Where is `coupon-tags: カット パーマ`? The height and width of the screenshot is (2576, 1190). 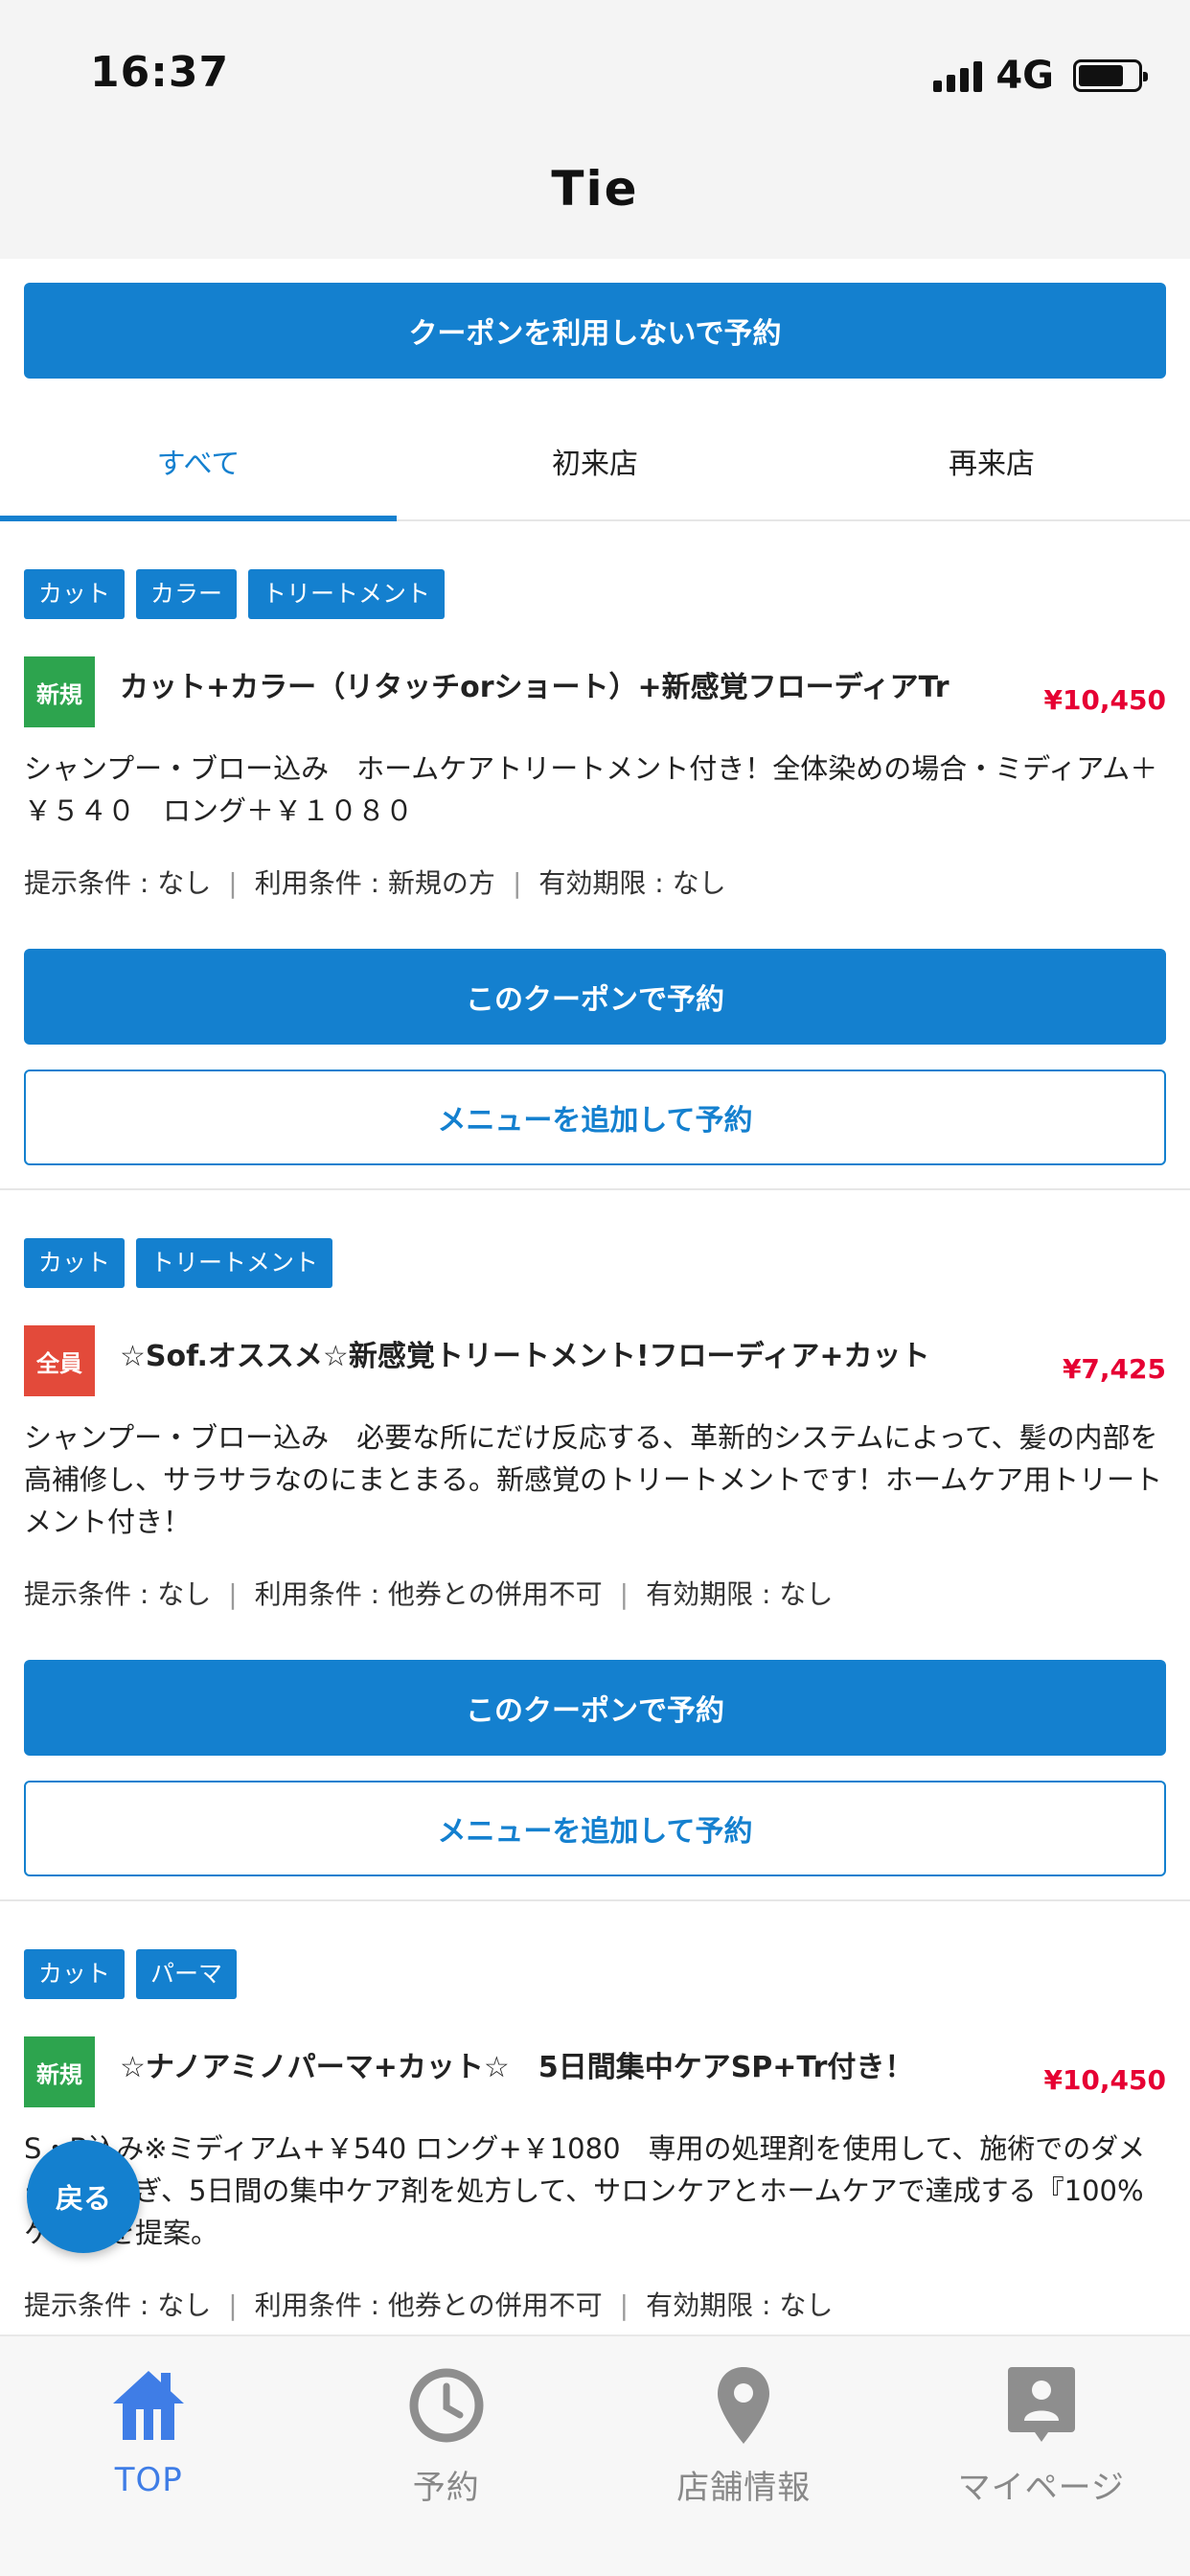 coupon-tags: カット パーマ is located at coordinates (131, 1974).